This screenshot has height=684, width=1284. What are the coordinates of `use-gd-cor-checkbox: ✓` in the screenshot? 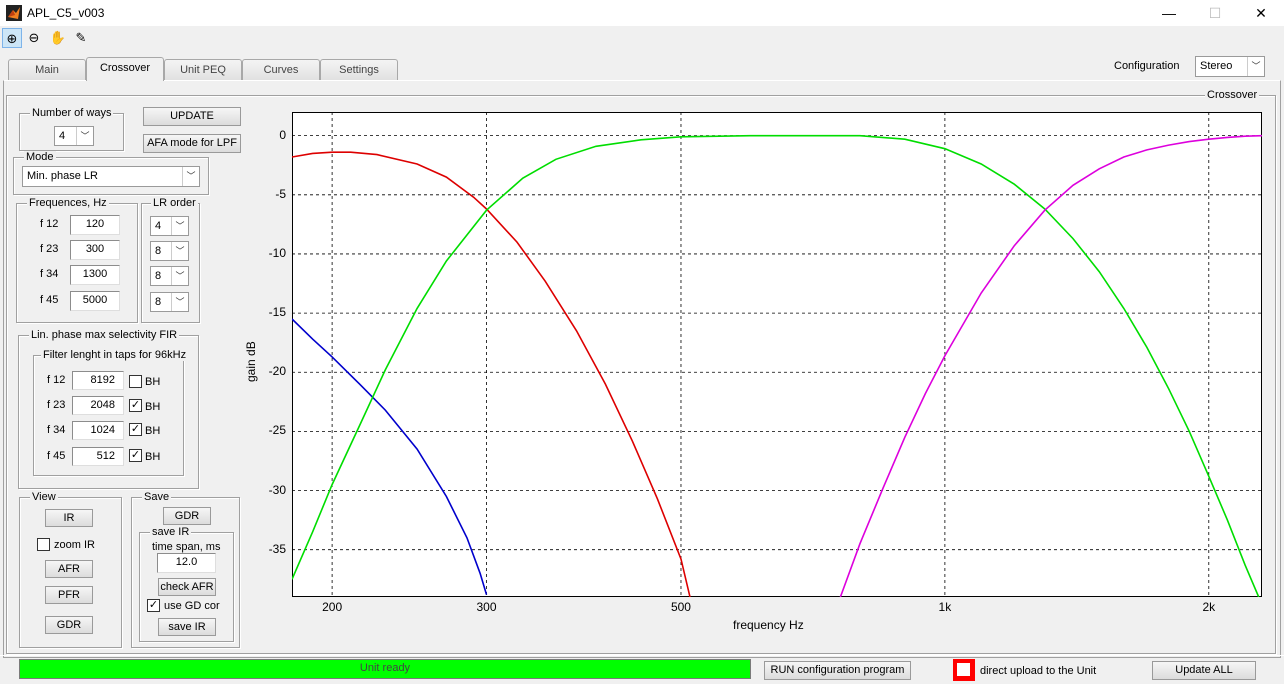 It's located at (153, 605).